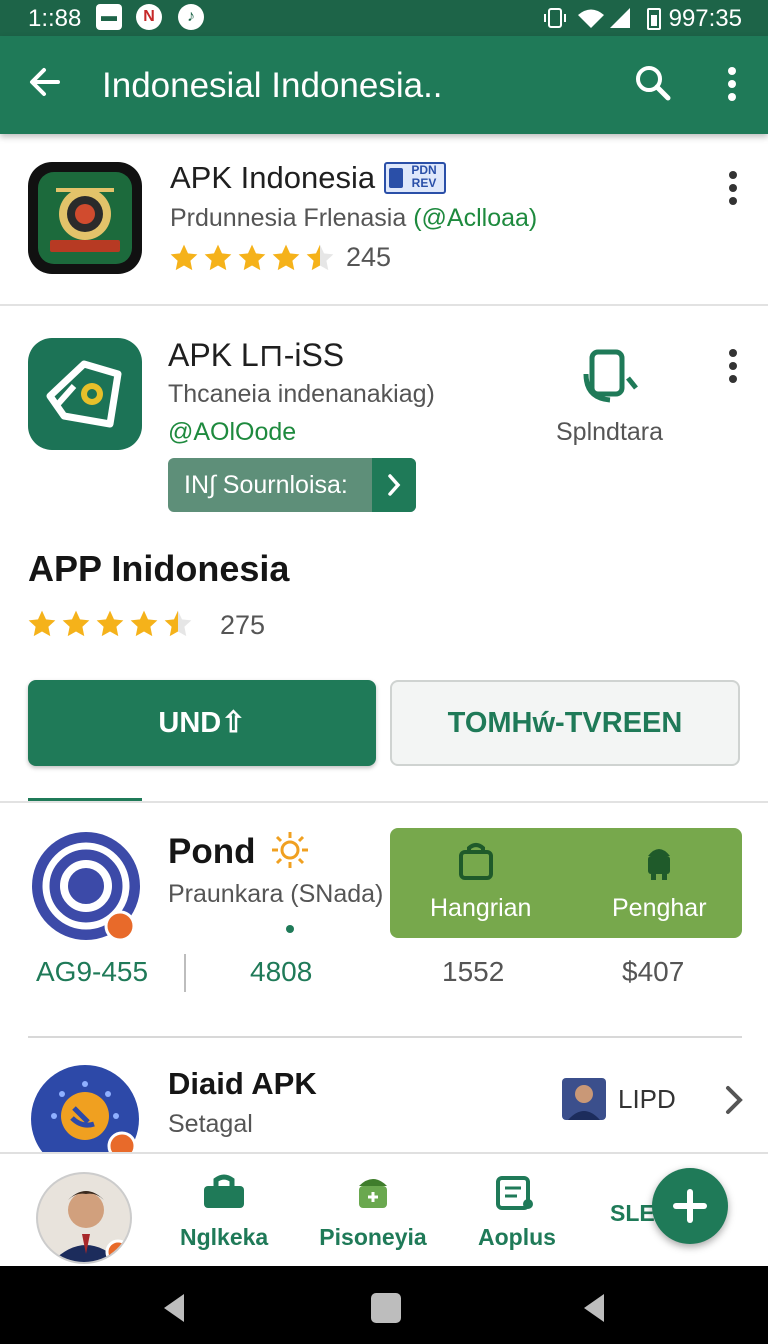 Image resolution: width=768 pixels, height=1344 pixels. What do you see at coordinates (480, 908) in the screenshot?
I see `panel-label-left: Hangrian` at bounding box center [480, 908].